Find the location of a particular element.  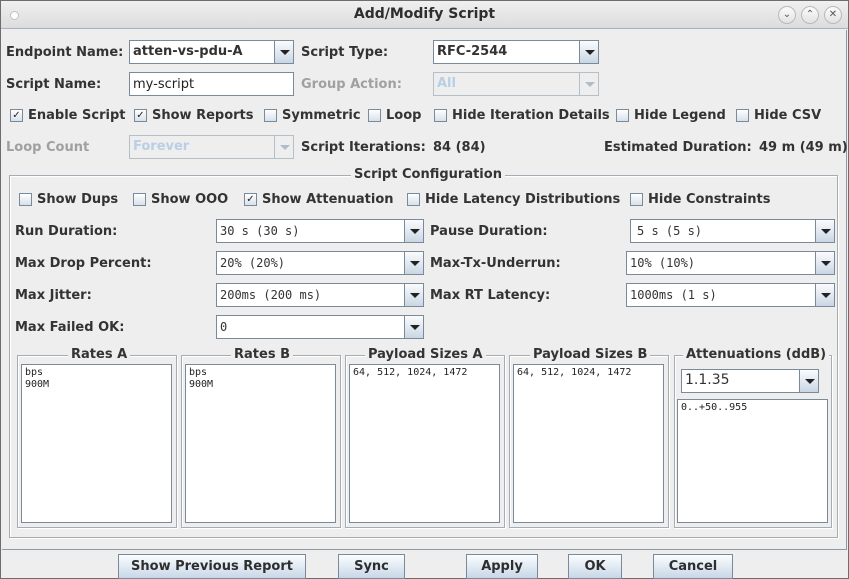

show-reports-label: Show Reports is located at coordinates (203, 115).